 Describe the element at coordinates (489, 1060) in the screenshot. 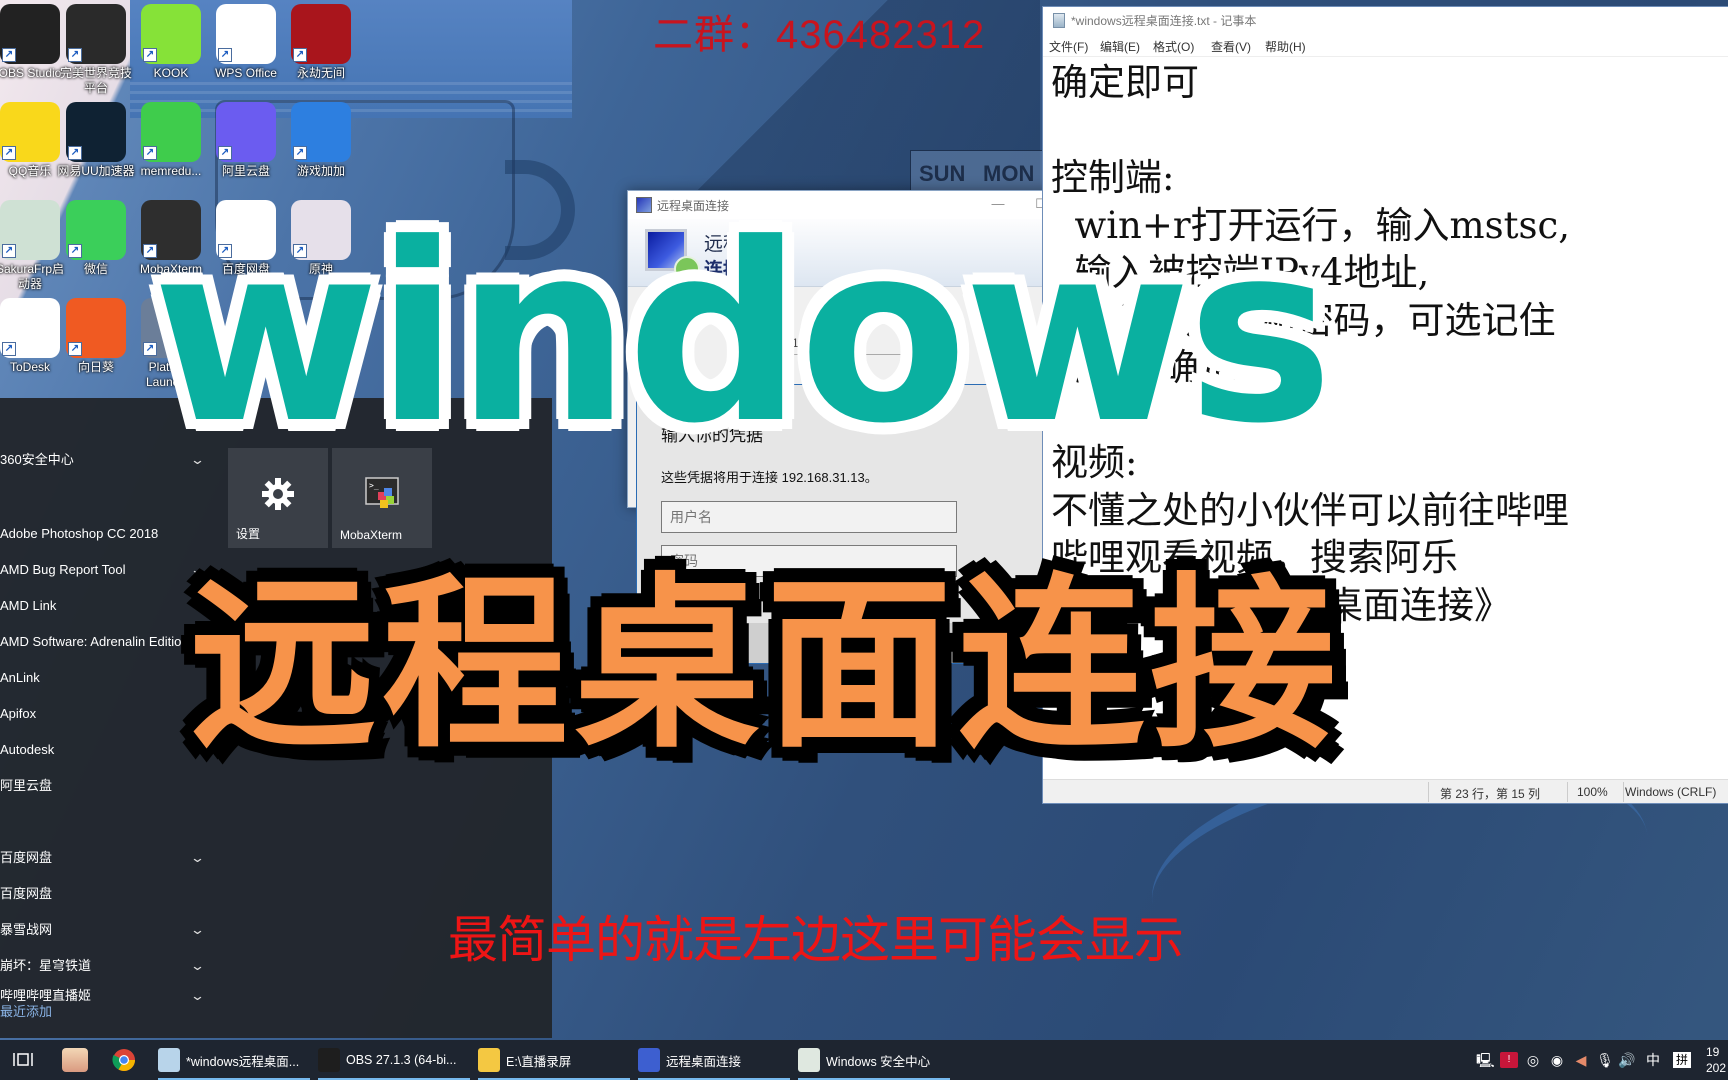

I see `folder-icon` at that location.